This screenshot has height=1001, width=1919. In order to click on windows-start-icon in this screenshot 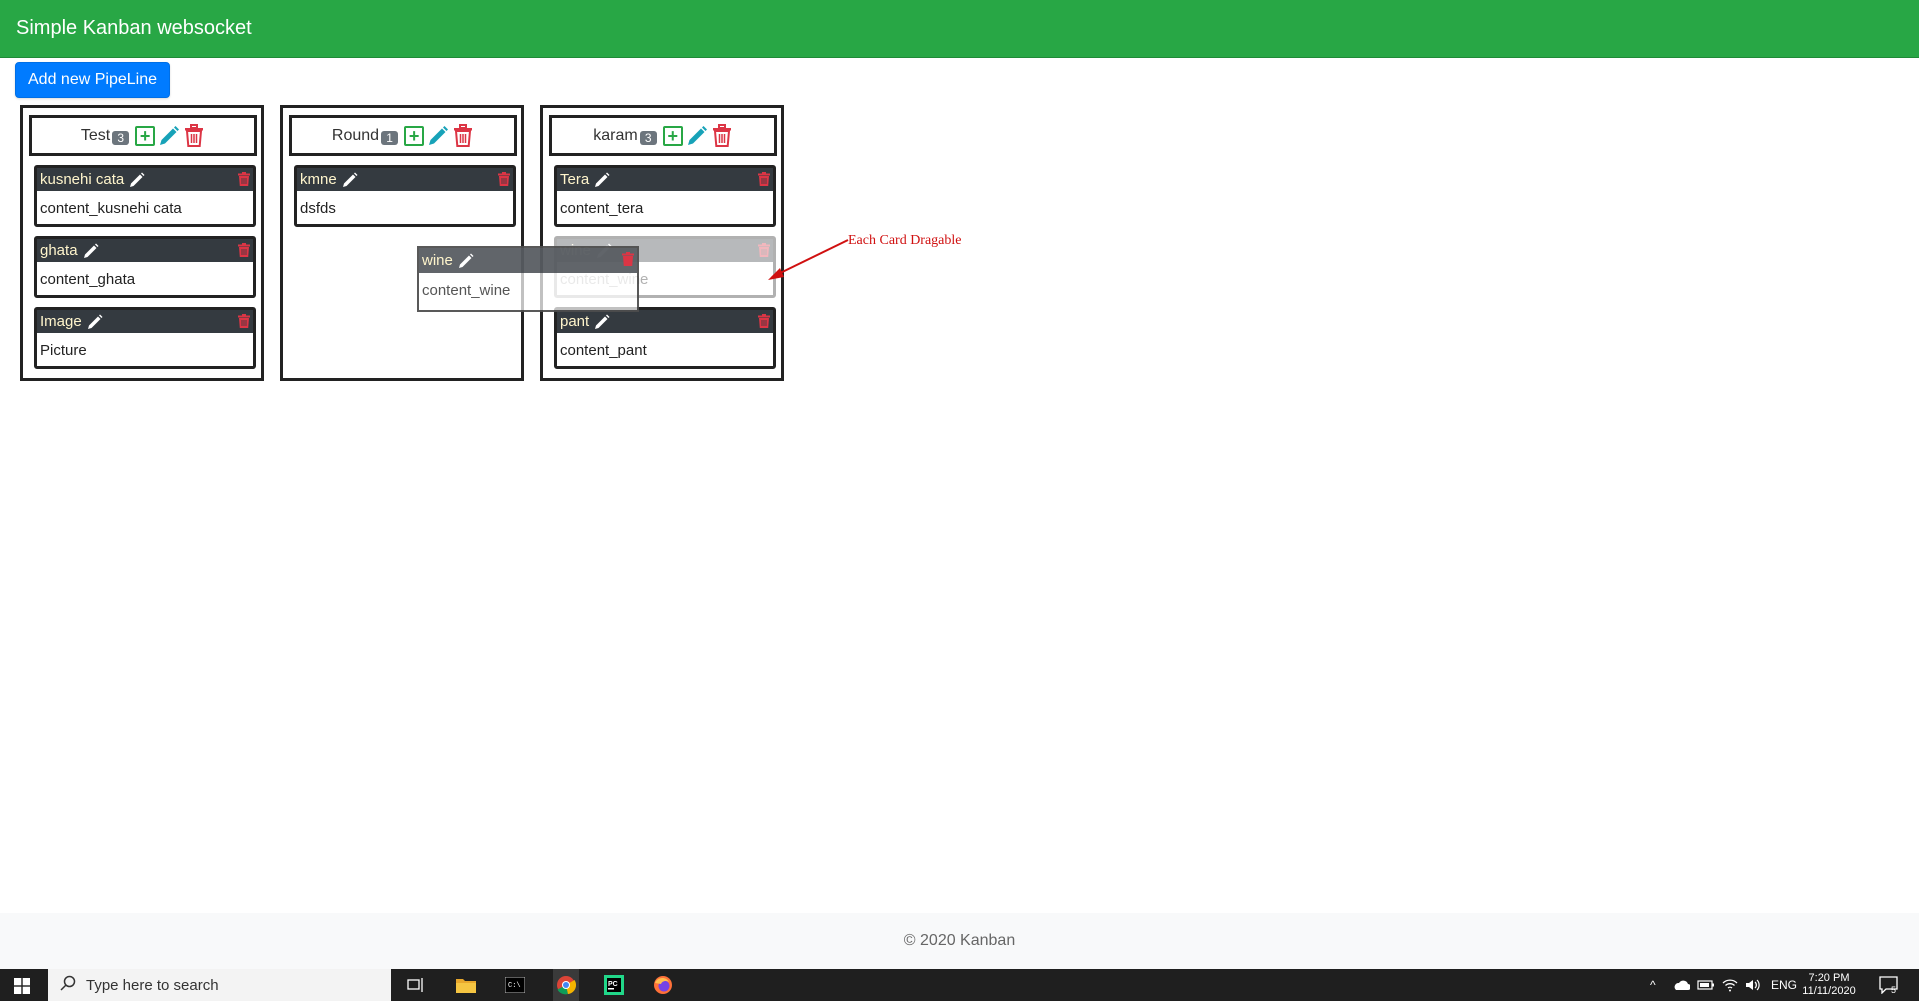, I will do `click(22, 988)`.